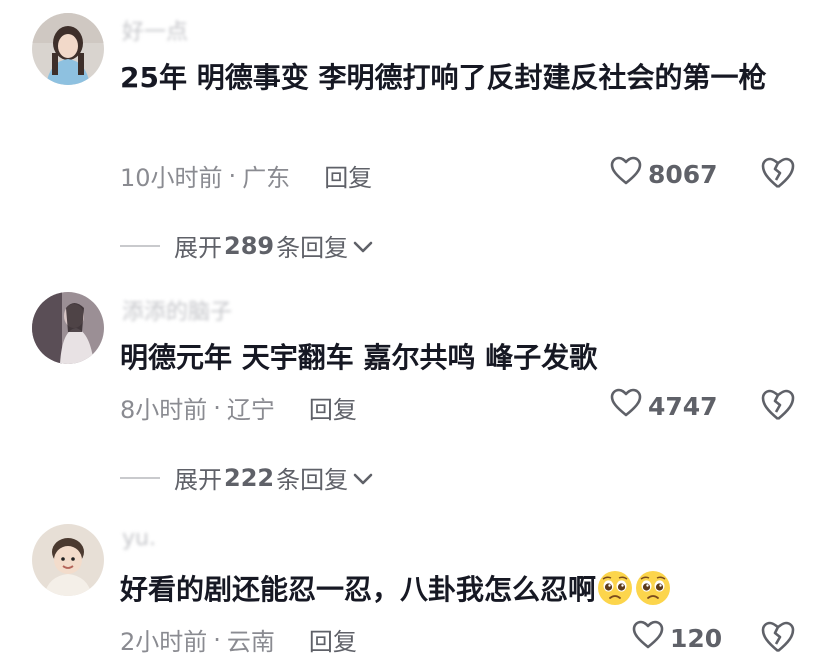  Describe the element at coordinates (249, 245) in the screenshot. I see `reply-count: 289` at that location.